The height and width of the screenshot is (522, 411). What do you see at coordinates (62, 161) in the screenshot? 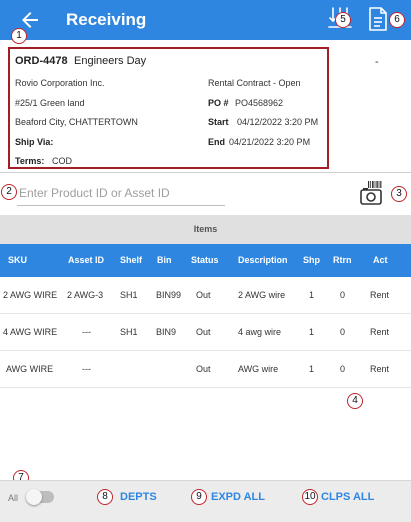
I see `terms-value: COD` at bounding box center [62, 161].